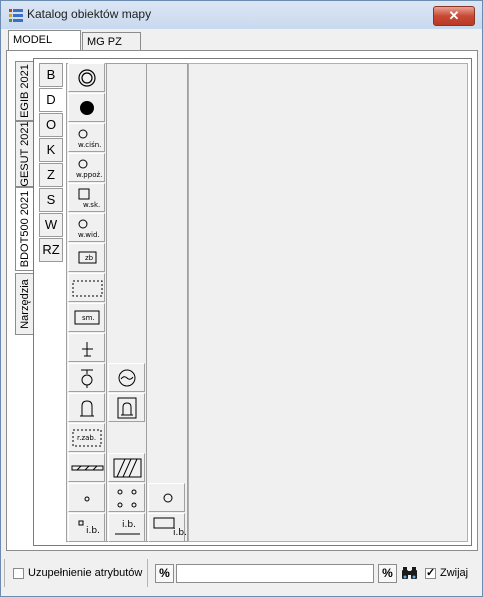  I want to click on symbol-w-sk: w.sk., so click(86, 197).